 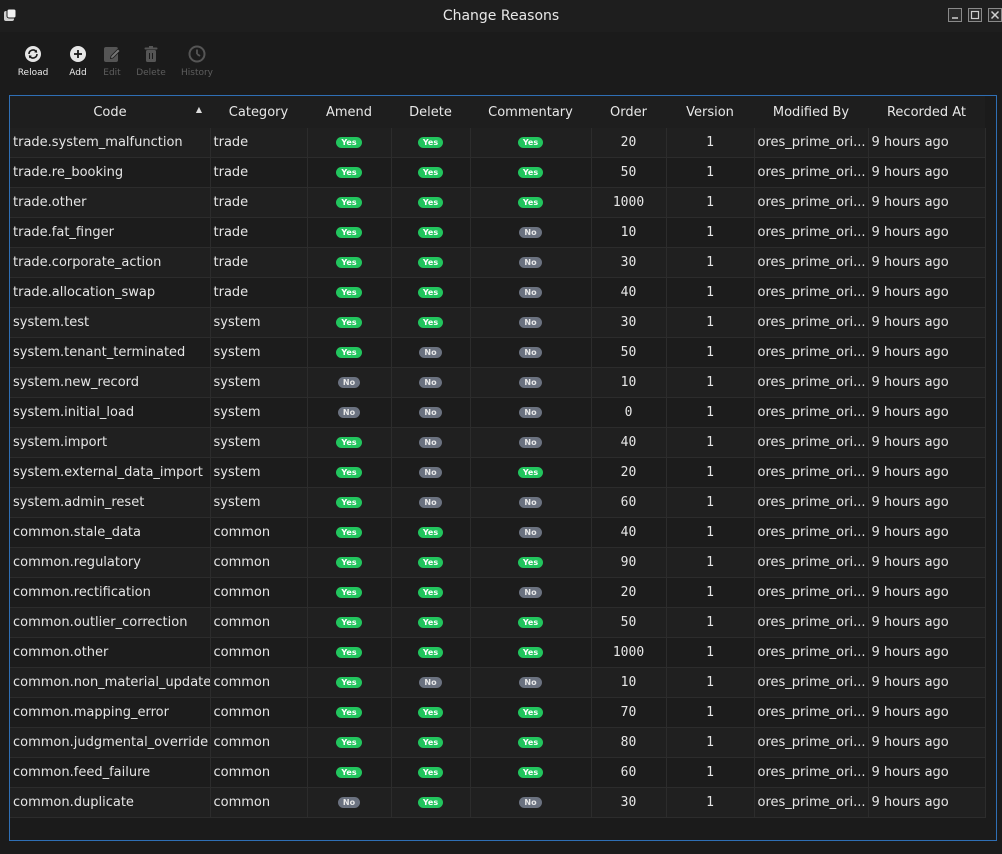 What do you see at coordinates (629, 292) in the screenshot?
I see `order-cell: 40` at bounding box center [629, 292].